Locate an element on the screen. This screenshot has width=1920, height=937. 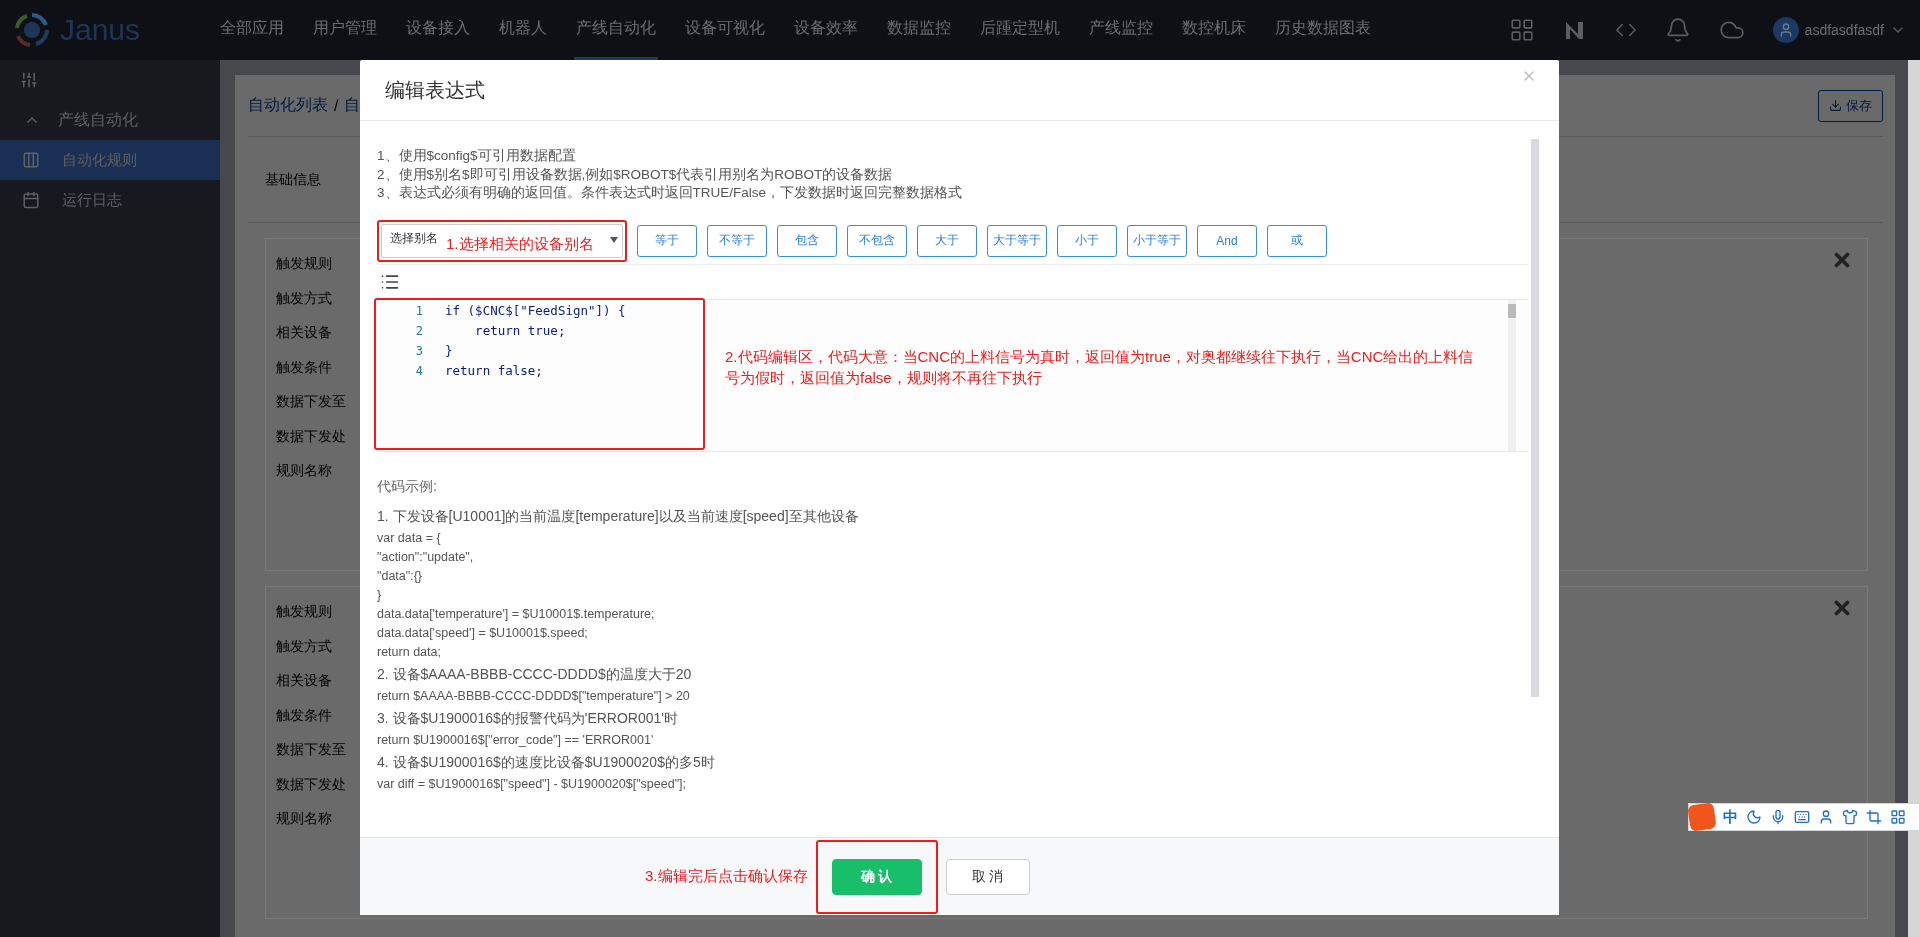
operator-button: 小于等于 is located at coordinates (1157, 240).